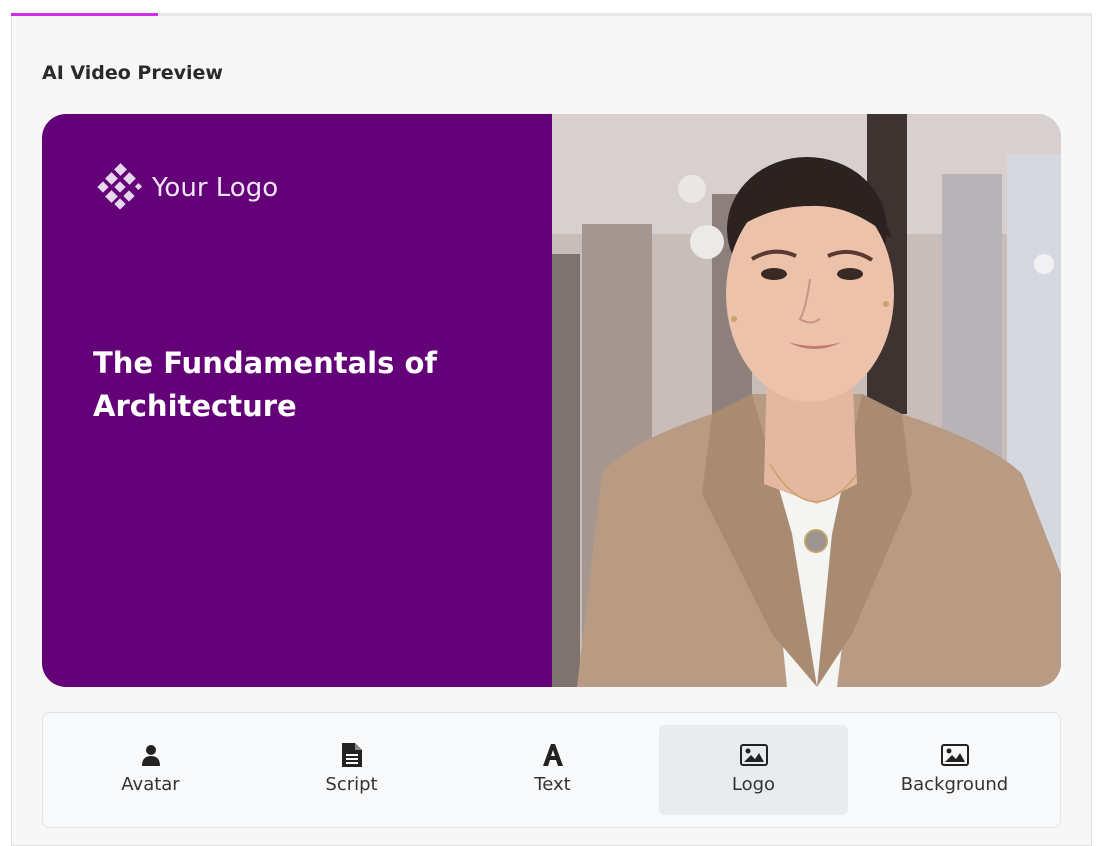  What do you see at coordinates (954, 784) in the screenshot?
I see `tool-label: Background` at bounding box center [954, 784].